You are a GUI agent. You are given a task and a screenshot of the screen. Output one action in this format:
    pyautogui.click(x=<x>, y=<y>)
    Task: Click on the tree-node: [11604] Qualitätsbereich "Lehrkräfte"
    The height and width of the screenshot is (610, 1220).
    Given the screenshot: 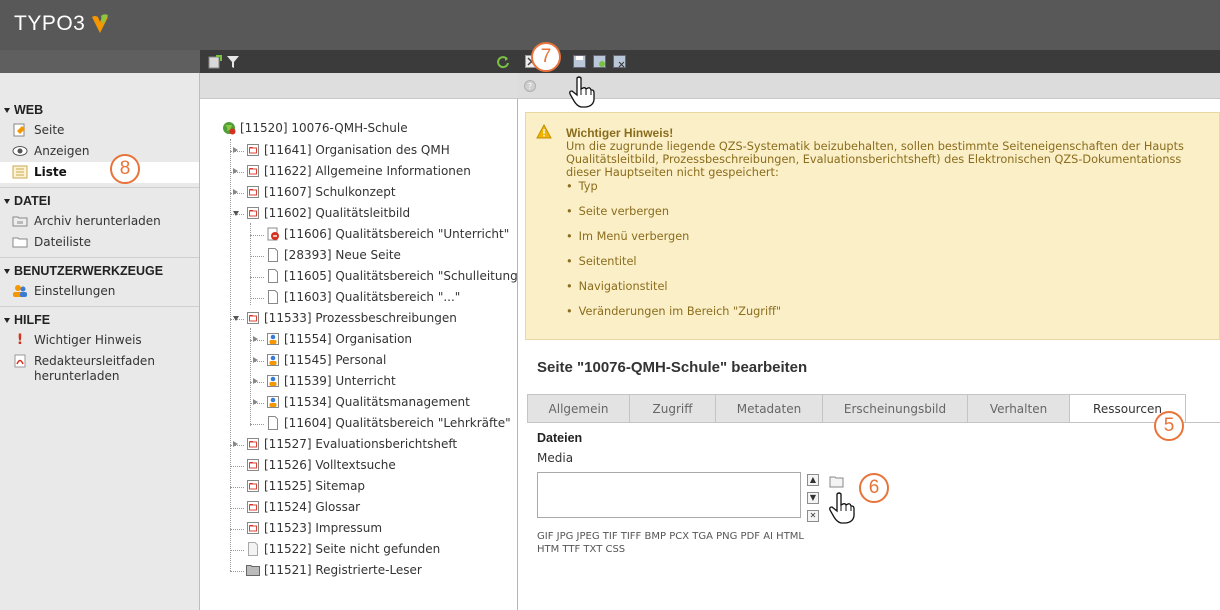 What is the action you would take?
    pyautogui.click(x=388, y=423)
    